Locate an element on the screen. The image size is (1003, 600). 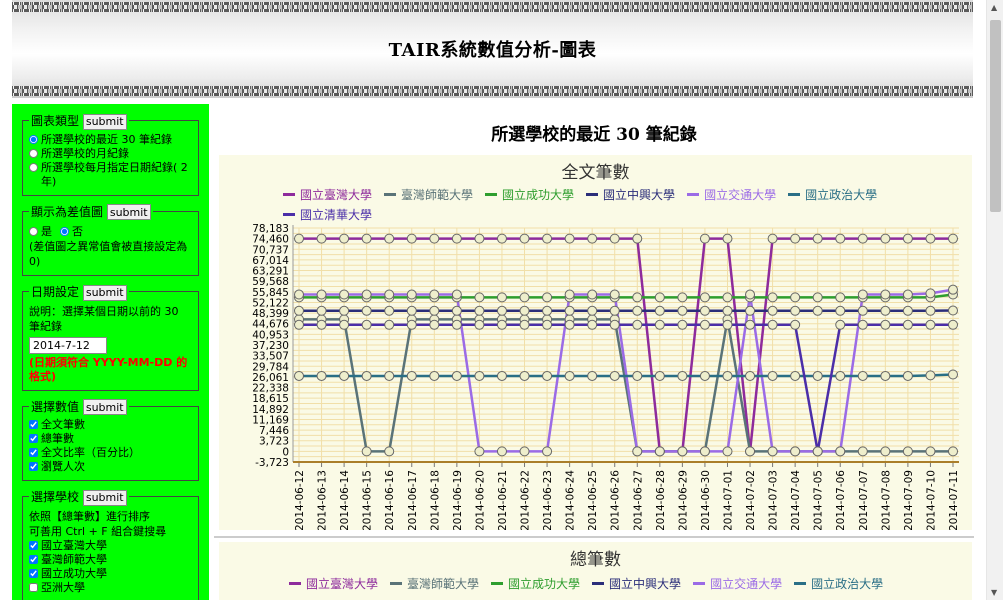
schools-submit-button: submit is located at coordinates (104, 497).